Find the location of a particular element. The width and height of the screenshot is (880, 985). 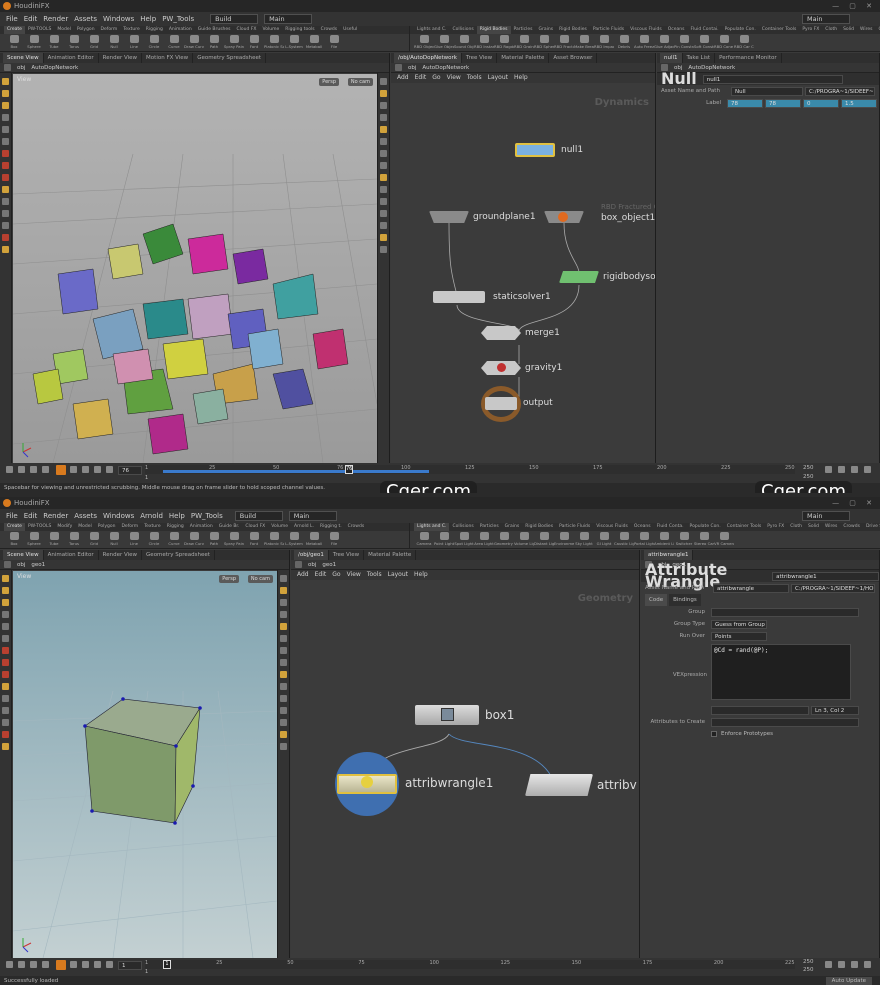

network-menu-item-5: Layout is located at coordinates (498, 78).